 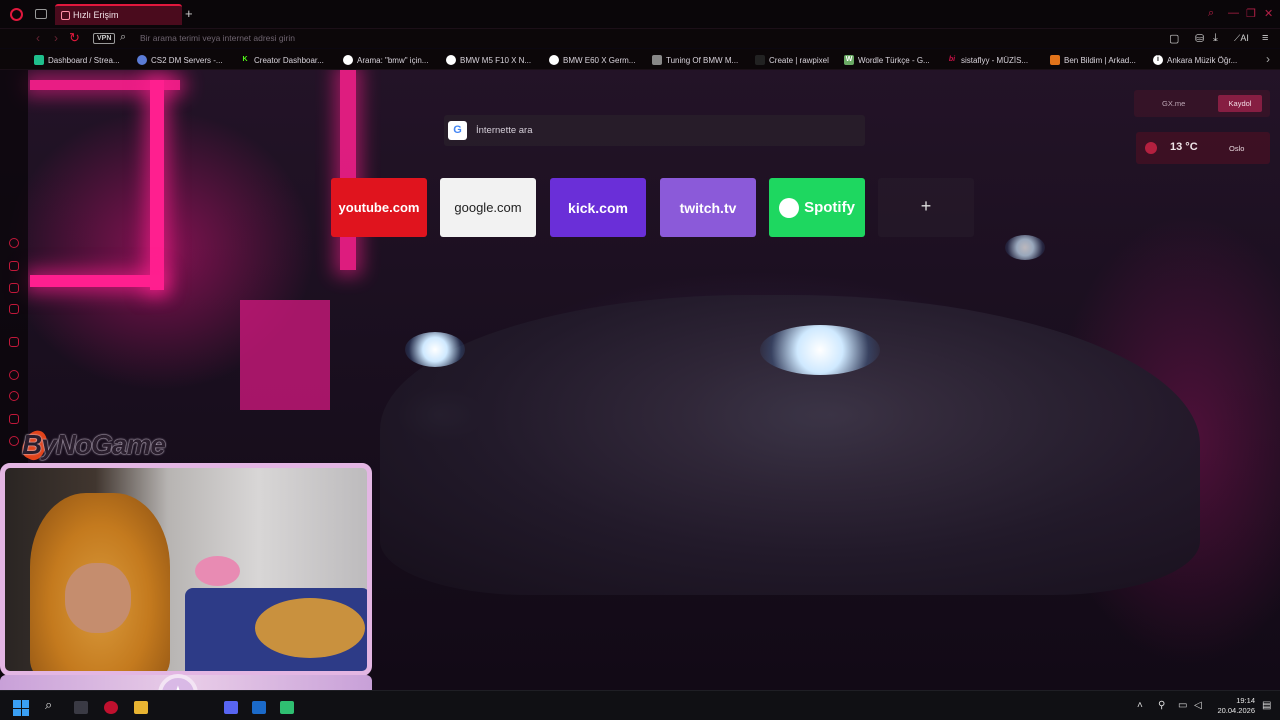 I want to click on menu-icon: ≡, so click(x=1265, y=38).